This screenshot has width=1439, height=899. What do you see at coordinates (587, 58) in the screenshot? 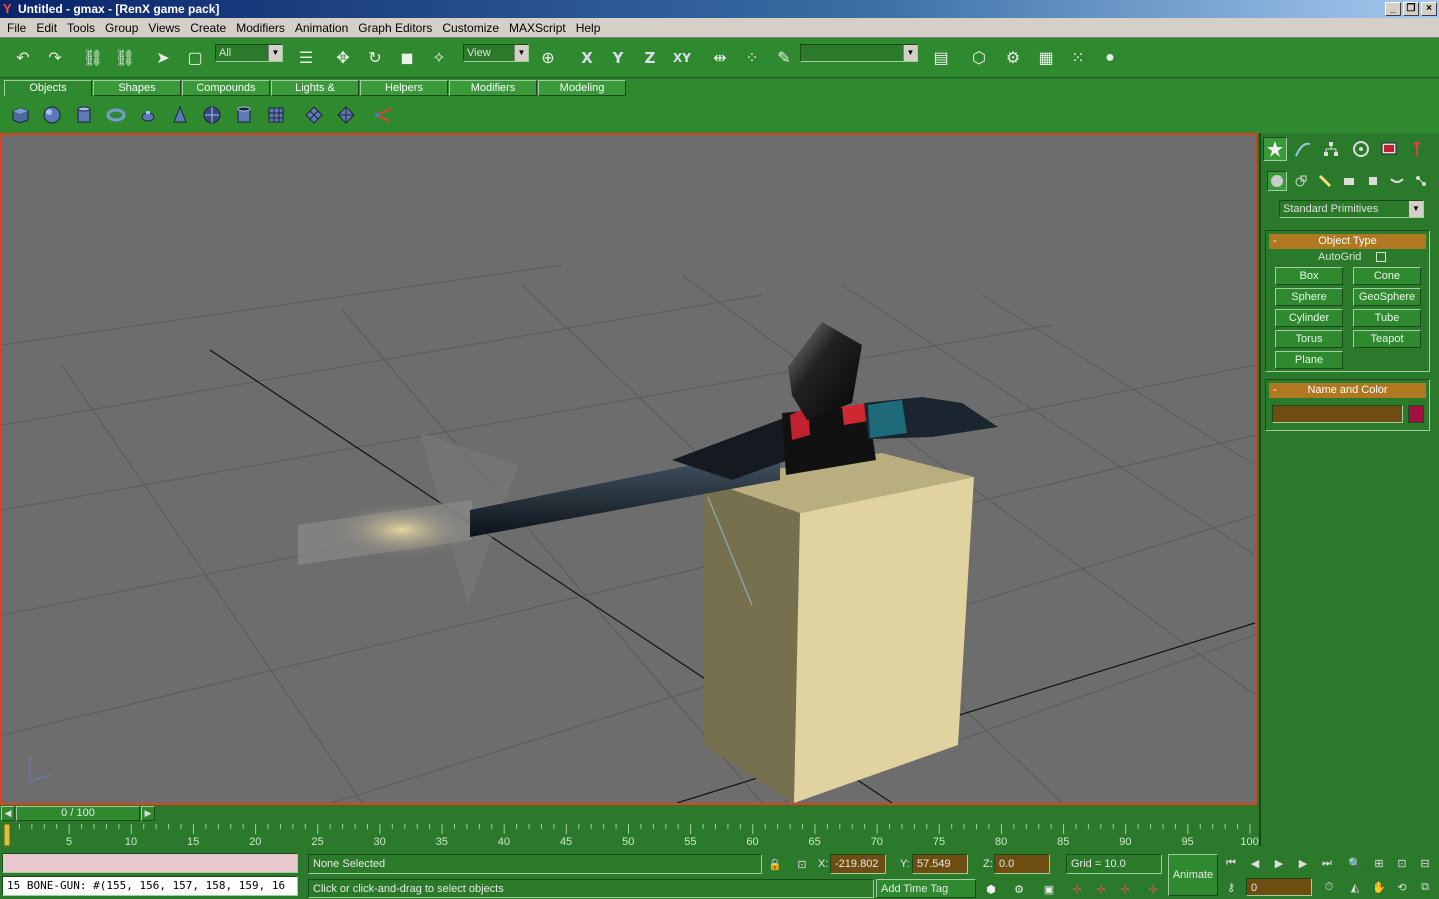
I see `restrict-x-button: X` at bounding box center [587, 58].